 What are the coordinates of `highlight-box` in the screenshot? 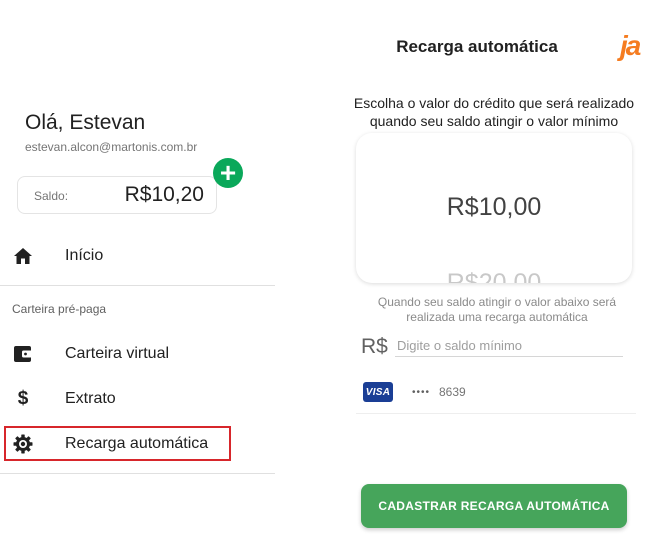 It's located at (117, 443).